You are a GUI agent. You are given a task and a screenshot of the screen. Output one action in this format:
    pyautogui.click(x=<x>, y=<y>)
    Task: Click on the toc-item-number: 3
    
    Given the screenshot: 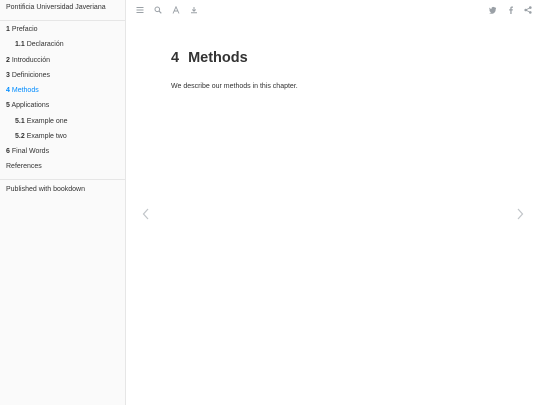 What is the action you would take?
    pyautogui.click(x=8, y=75)
    